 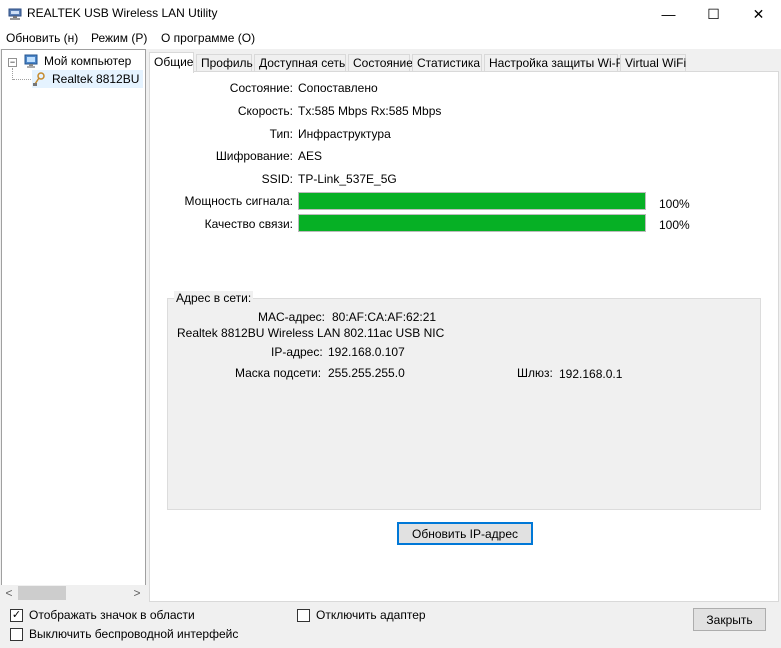 I want to click on subnet-mask-value: 255.255.255.0, so click(x=366, y=373).